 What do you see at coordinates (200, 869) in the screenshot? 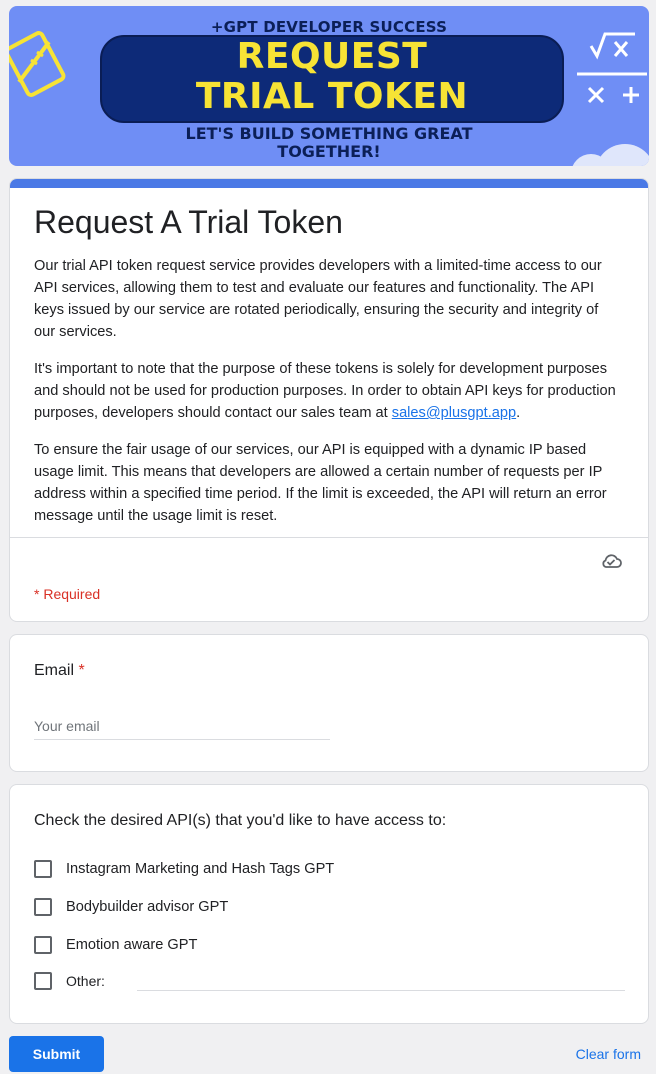
I see `checkbox-label: Instagram Marketing and Hash Tags GPT` at bounding box center [200, 869].